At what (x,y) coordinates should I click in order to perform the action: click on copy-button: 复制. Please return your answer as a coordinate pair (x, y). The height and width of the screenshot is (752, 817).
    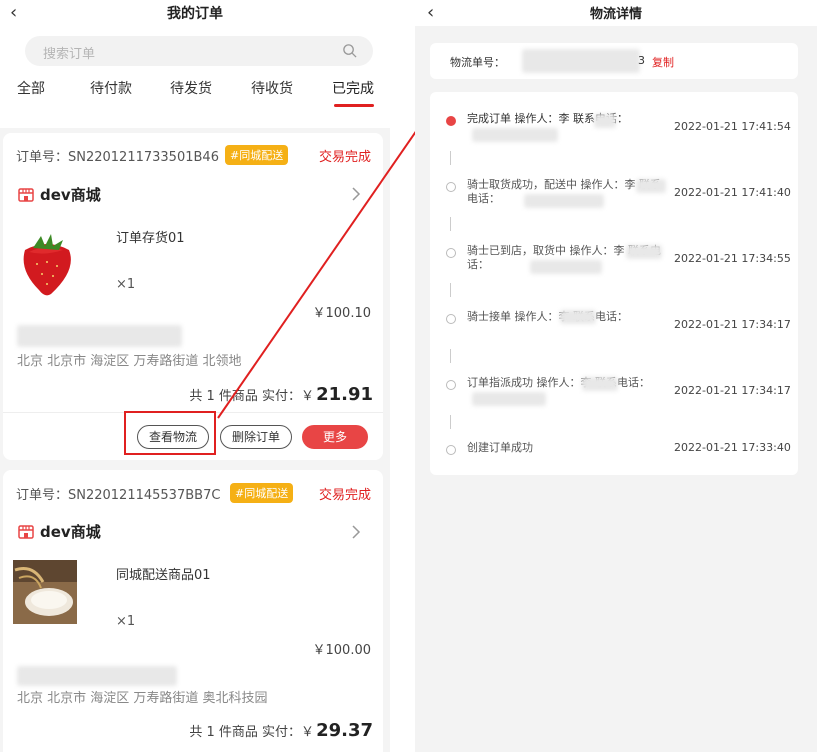
    Looking at the image, I should click on (663, 62).